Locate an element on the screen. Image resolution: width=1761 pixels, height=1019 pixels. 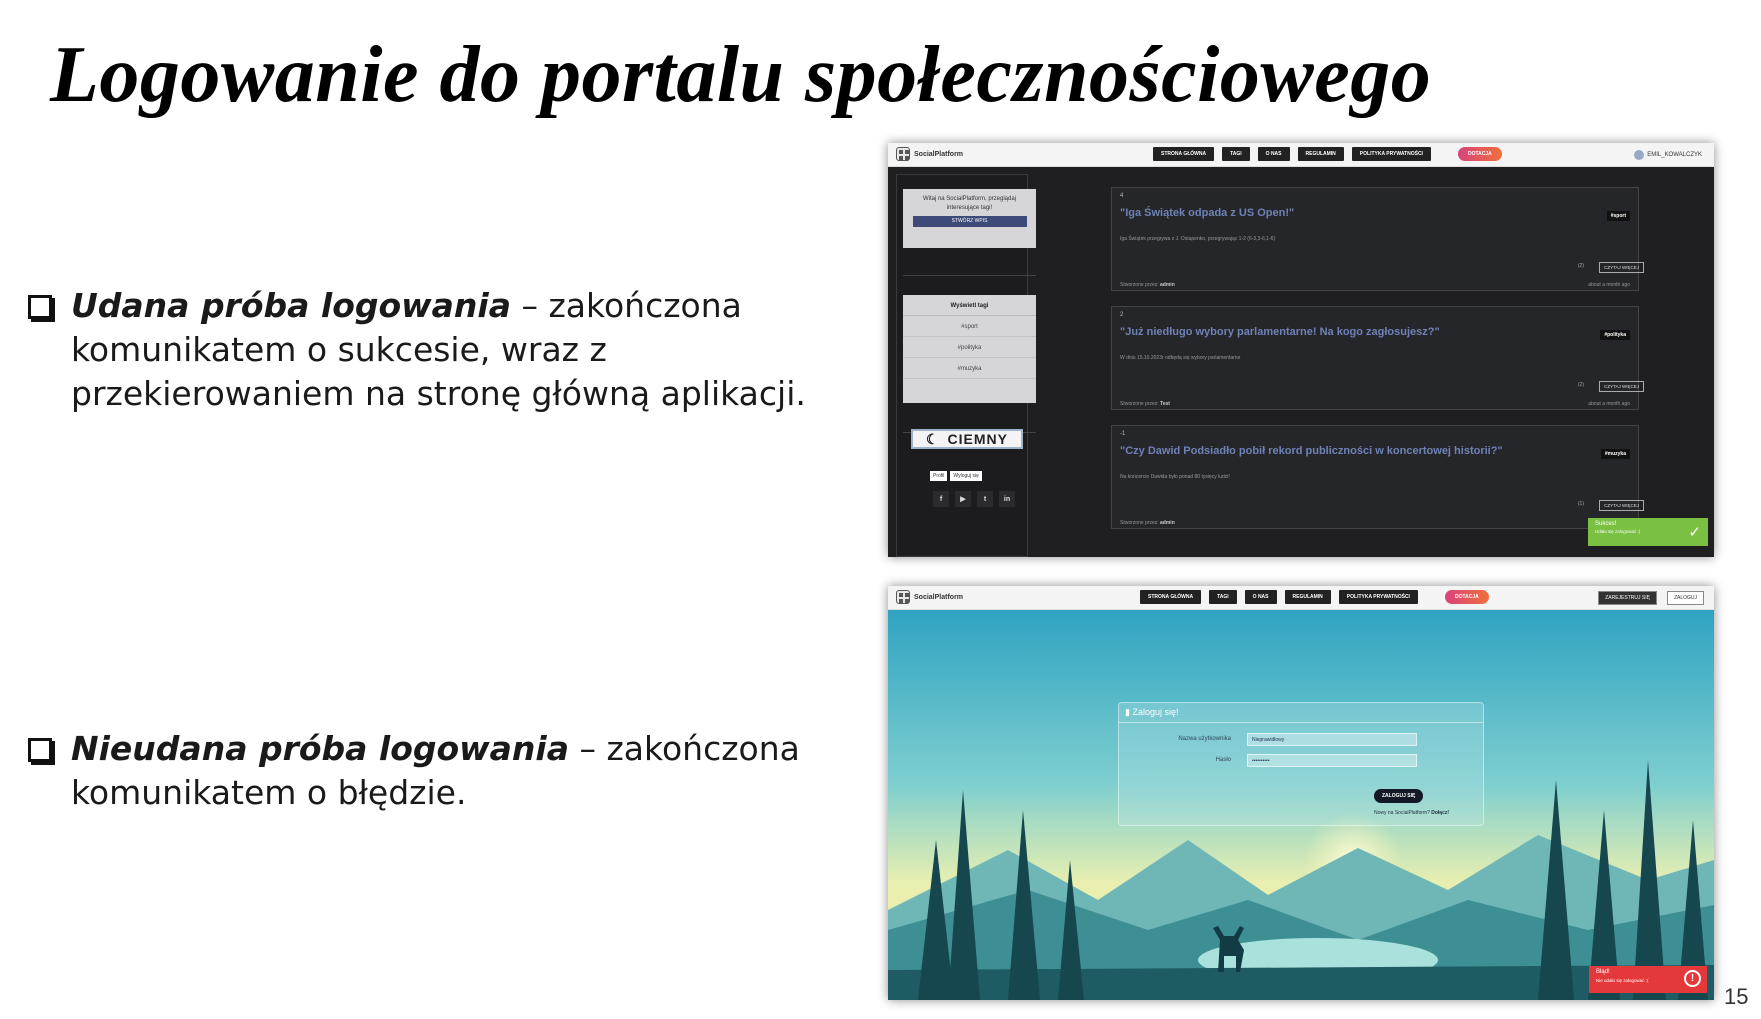
login-heading-text: Zaloguj się! is located at coordinates (1155, 712).